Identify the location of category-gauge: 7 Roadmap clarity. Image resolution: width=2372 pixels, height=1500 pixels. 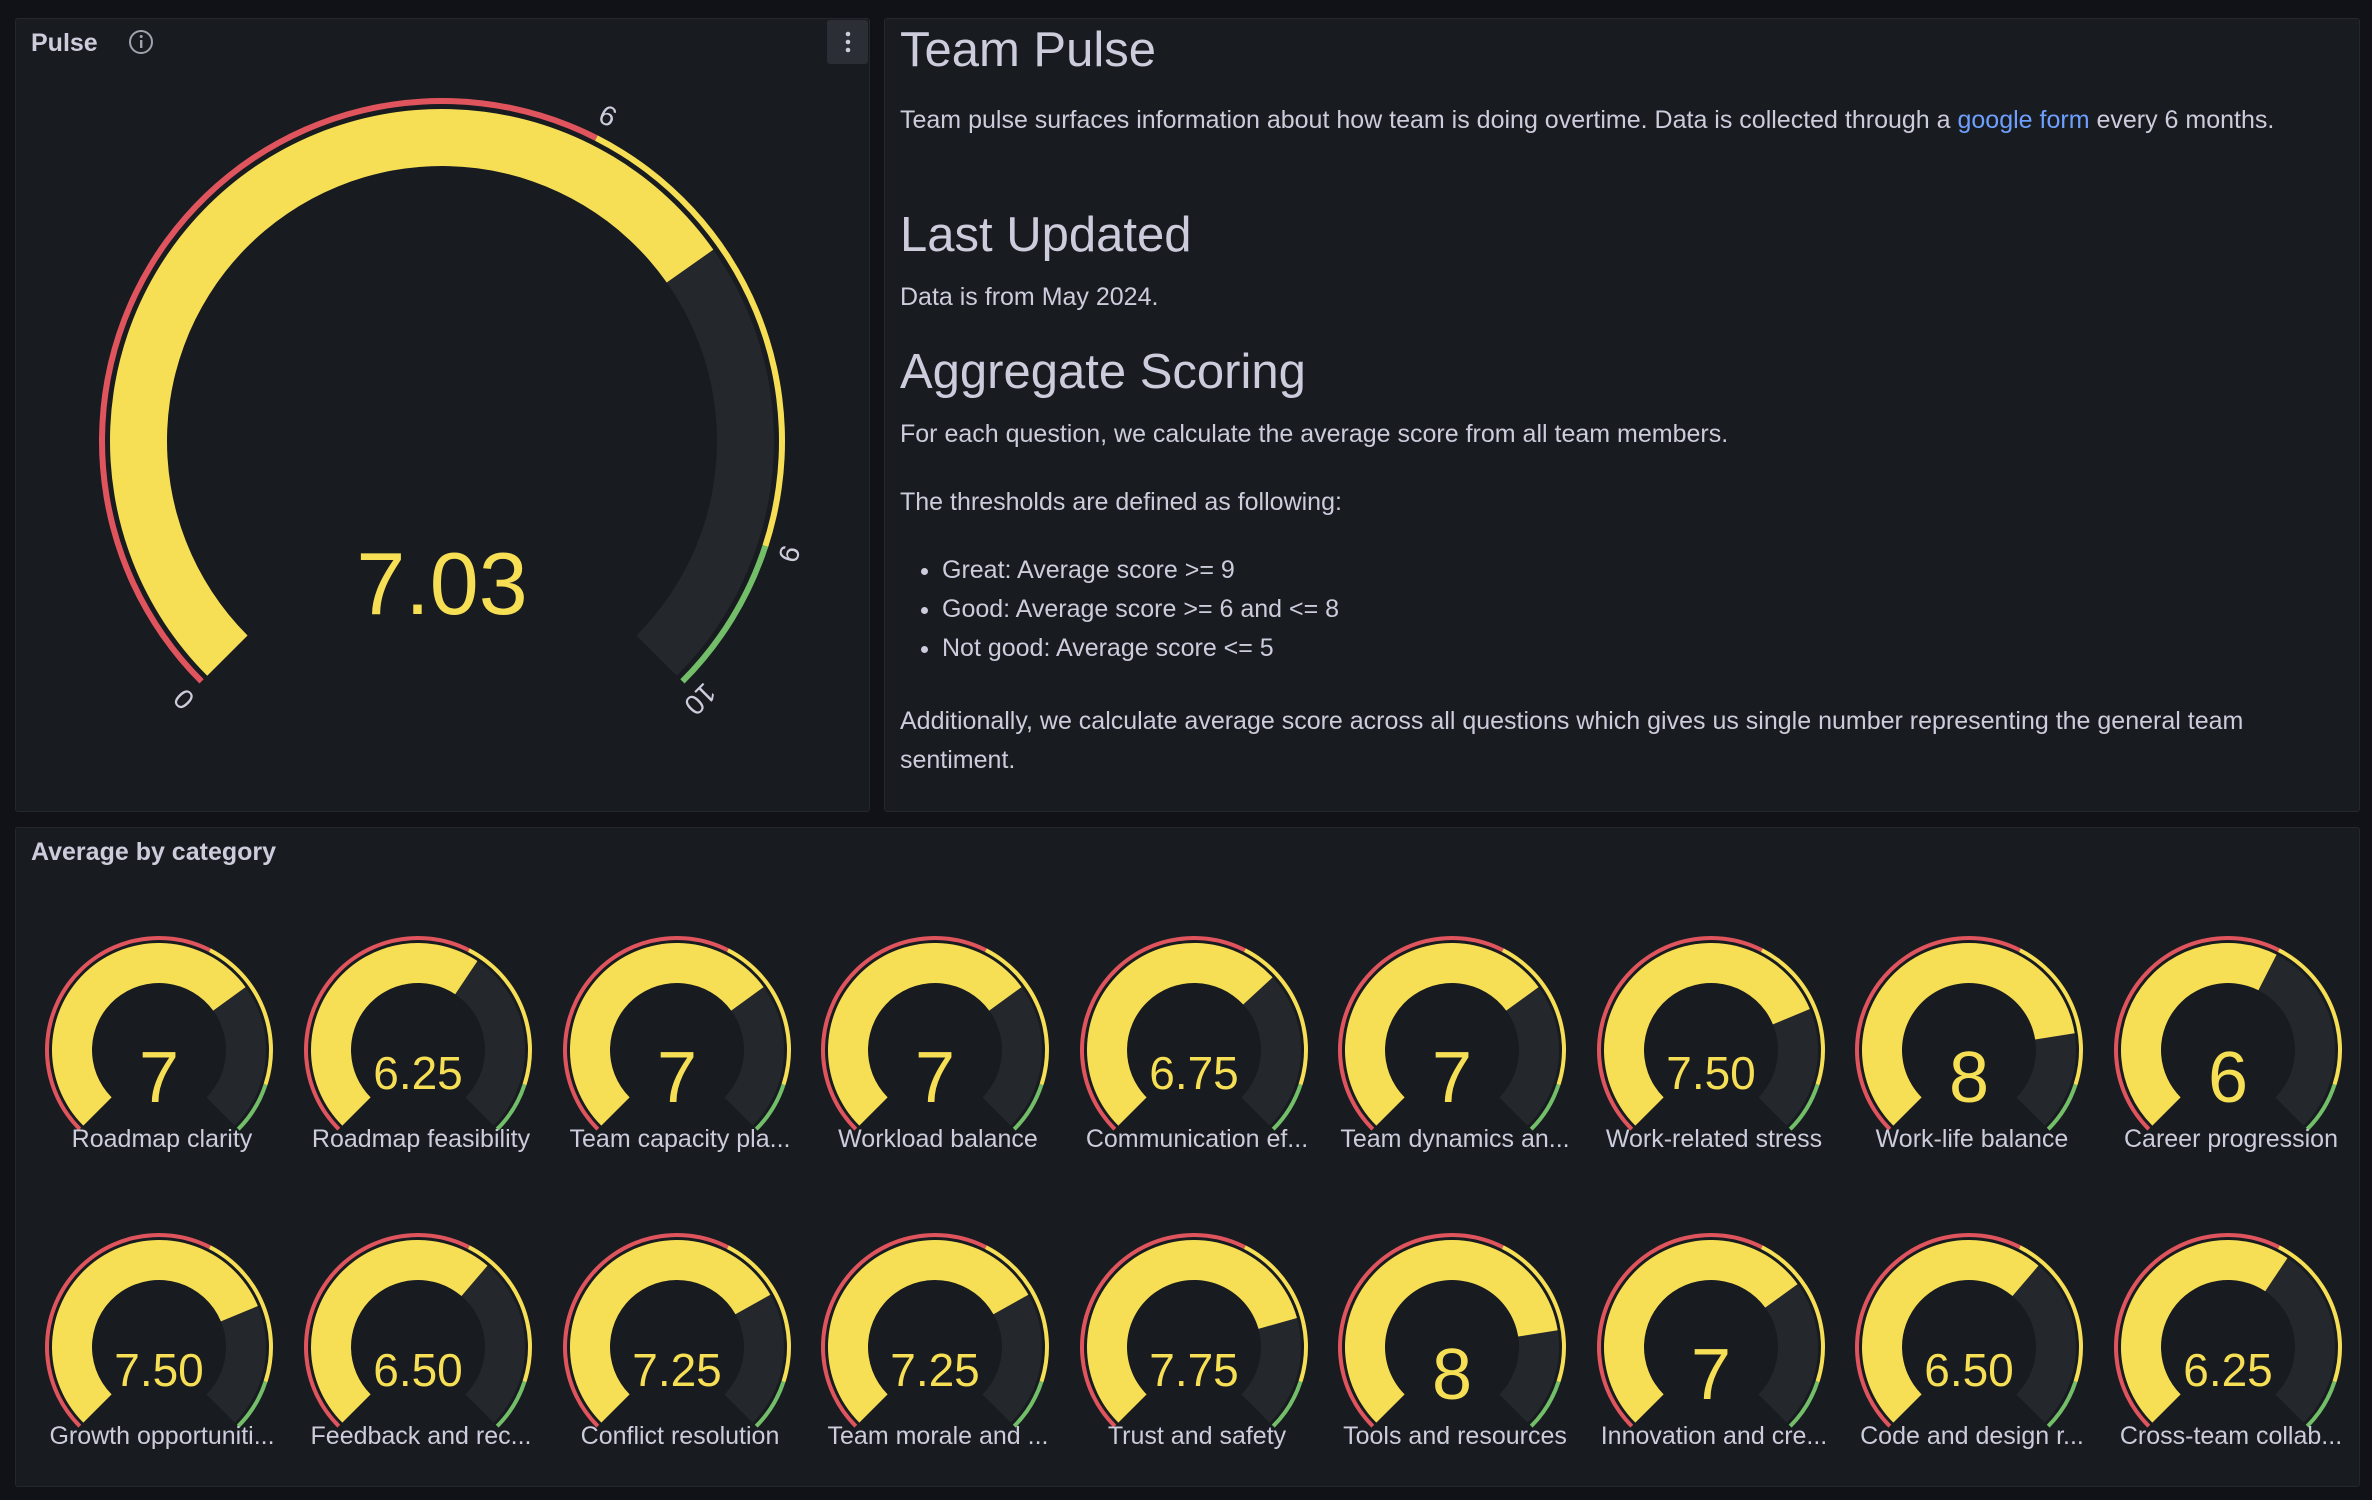
(162, 1068).